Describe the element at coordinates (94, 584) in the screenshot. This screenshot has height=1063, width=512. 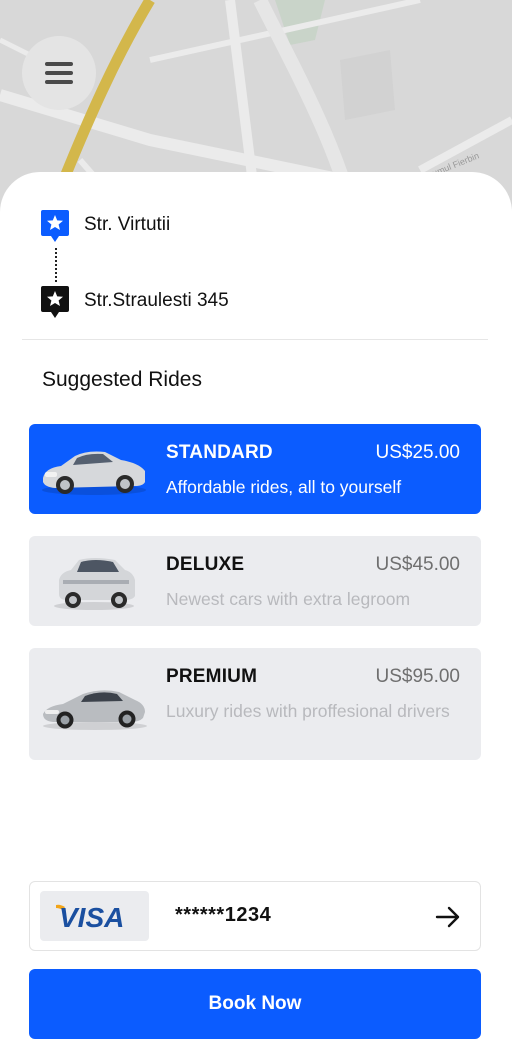
I see `suv-car-icon` at that location.